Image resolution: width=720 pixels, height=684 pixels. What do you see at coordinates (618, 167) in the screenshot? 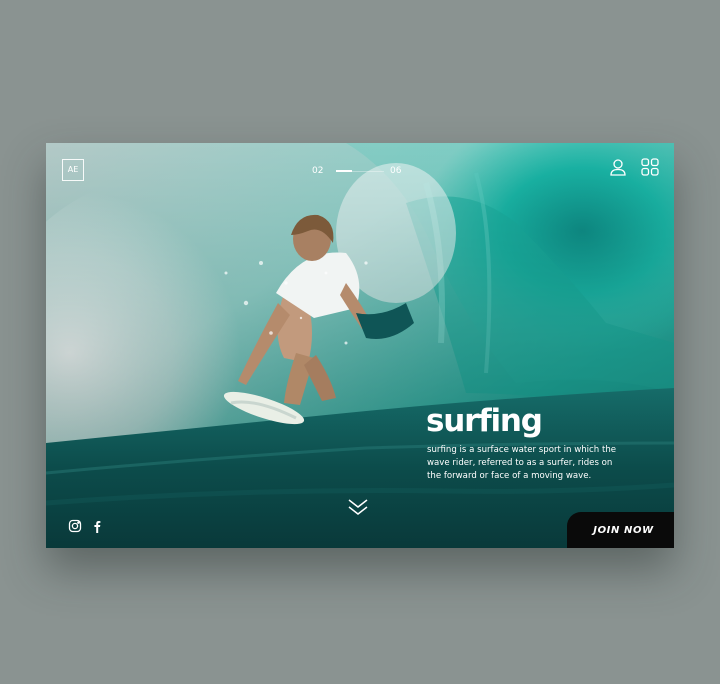
I see `user-icon` at bounding box center [618, 167].